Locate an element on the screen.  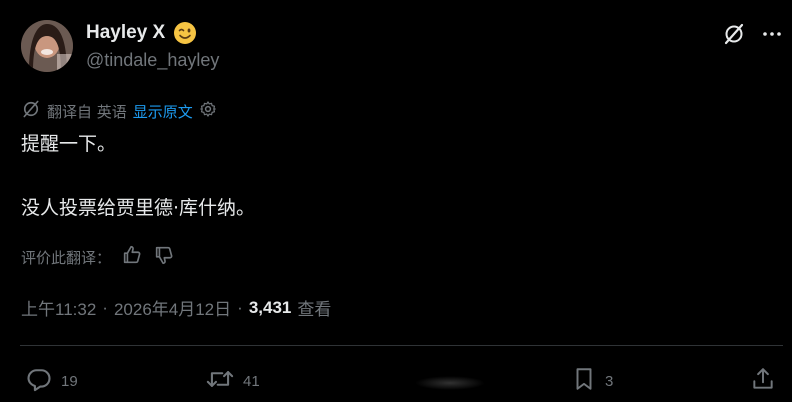
rate-translation-row: 评价此翻译： is located at coordinates (98, 257).